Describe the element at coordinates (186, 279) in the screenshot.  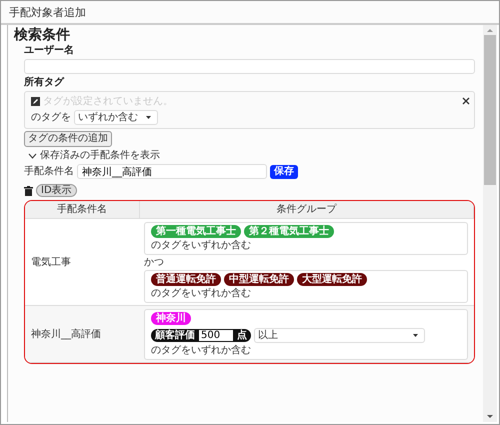
I see `tag-chip: 普通運転免許` at that location.